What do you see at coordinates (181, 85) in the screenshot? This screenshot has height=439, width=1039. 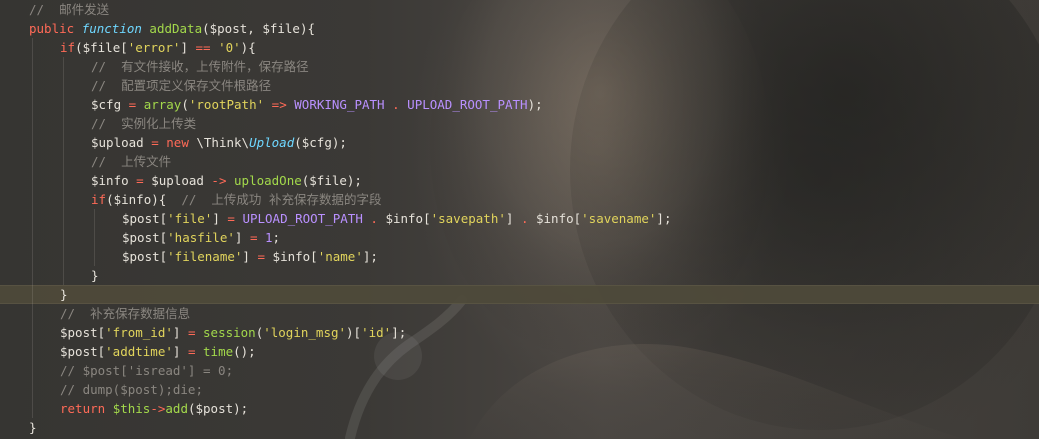 I see `code-token: // 配置项定义保存文件根路径` at bounding box center [181, 85].